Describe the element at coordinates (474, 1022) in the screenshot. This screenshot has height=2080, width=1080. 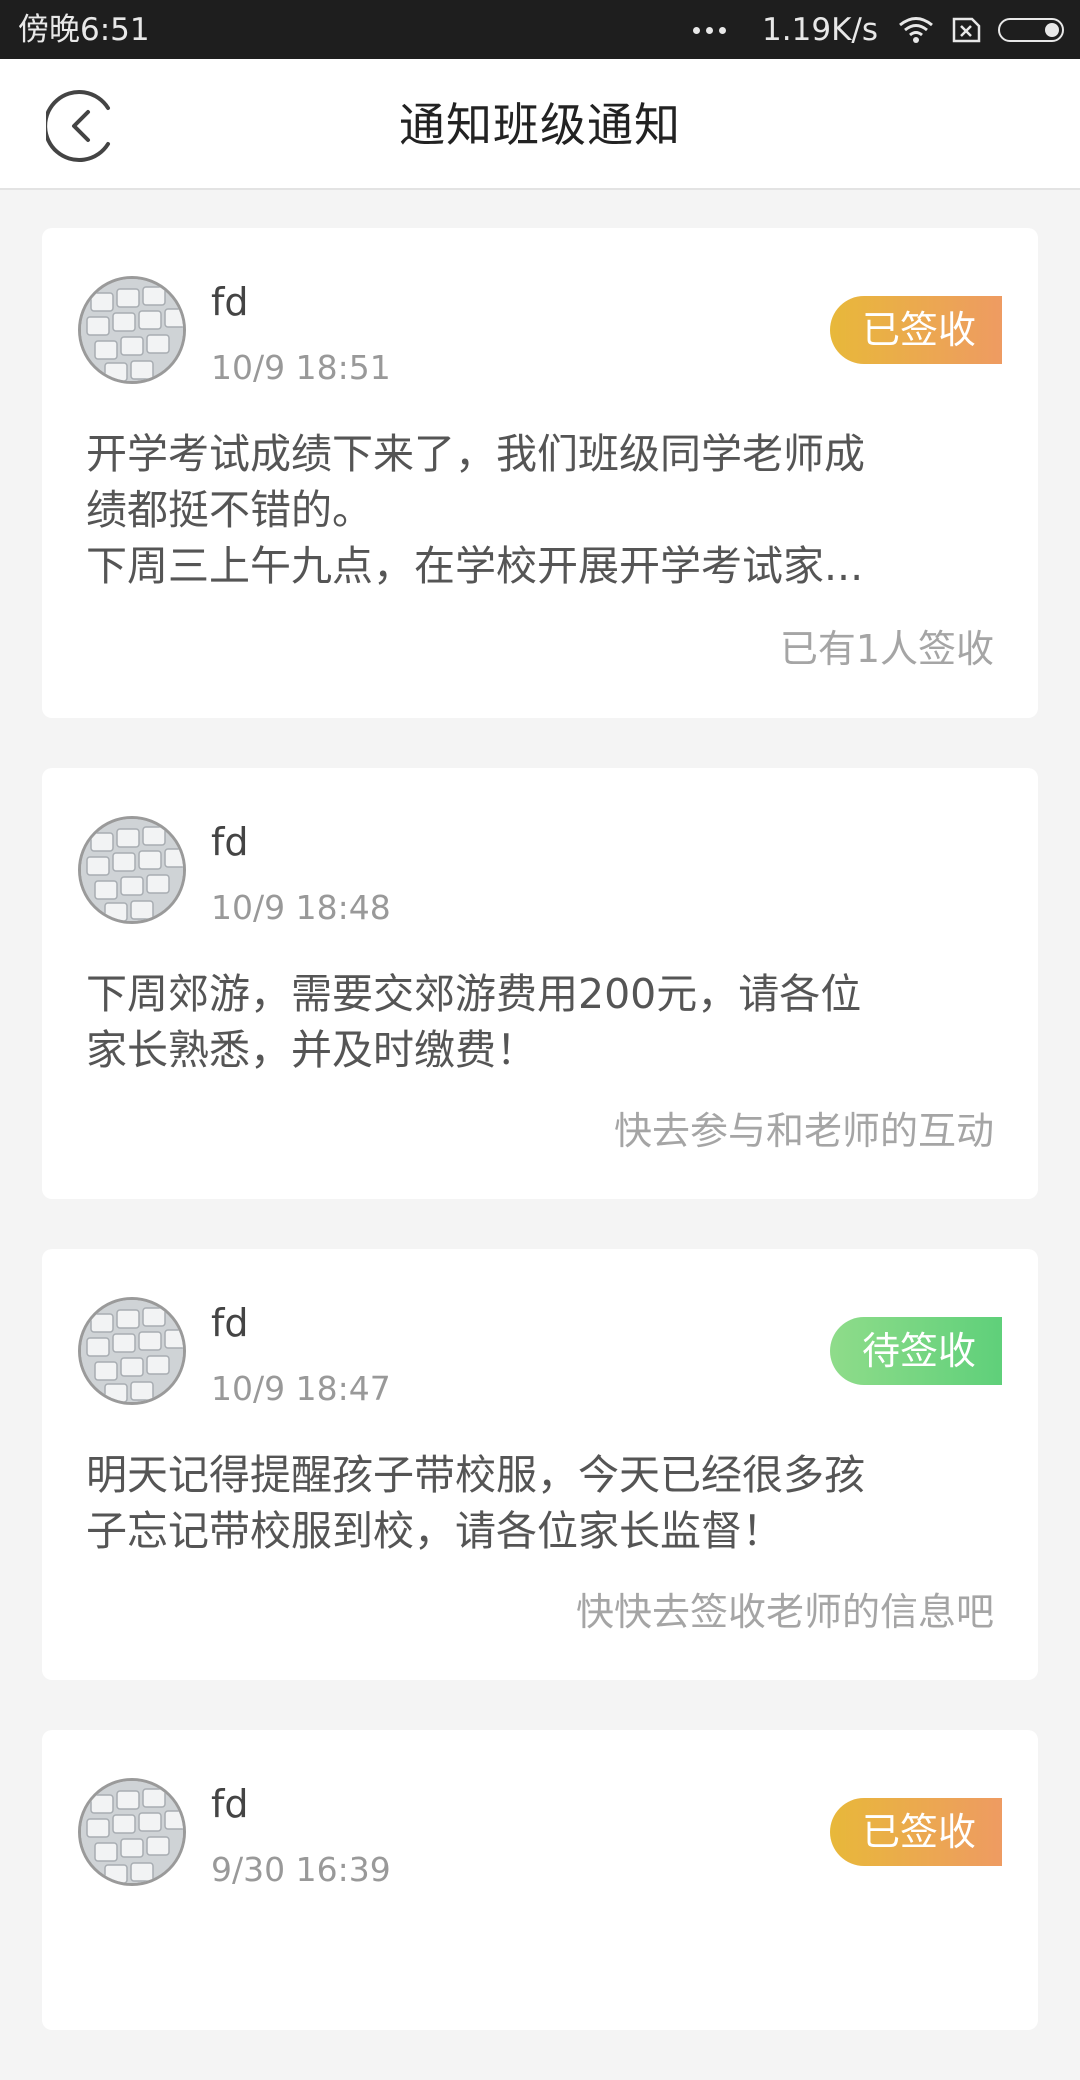
I see `notice-content: 下周郊游，需要交郊游费用200元，请各位 家长熟悉，并及时缴费！` at that location.